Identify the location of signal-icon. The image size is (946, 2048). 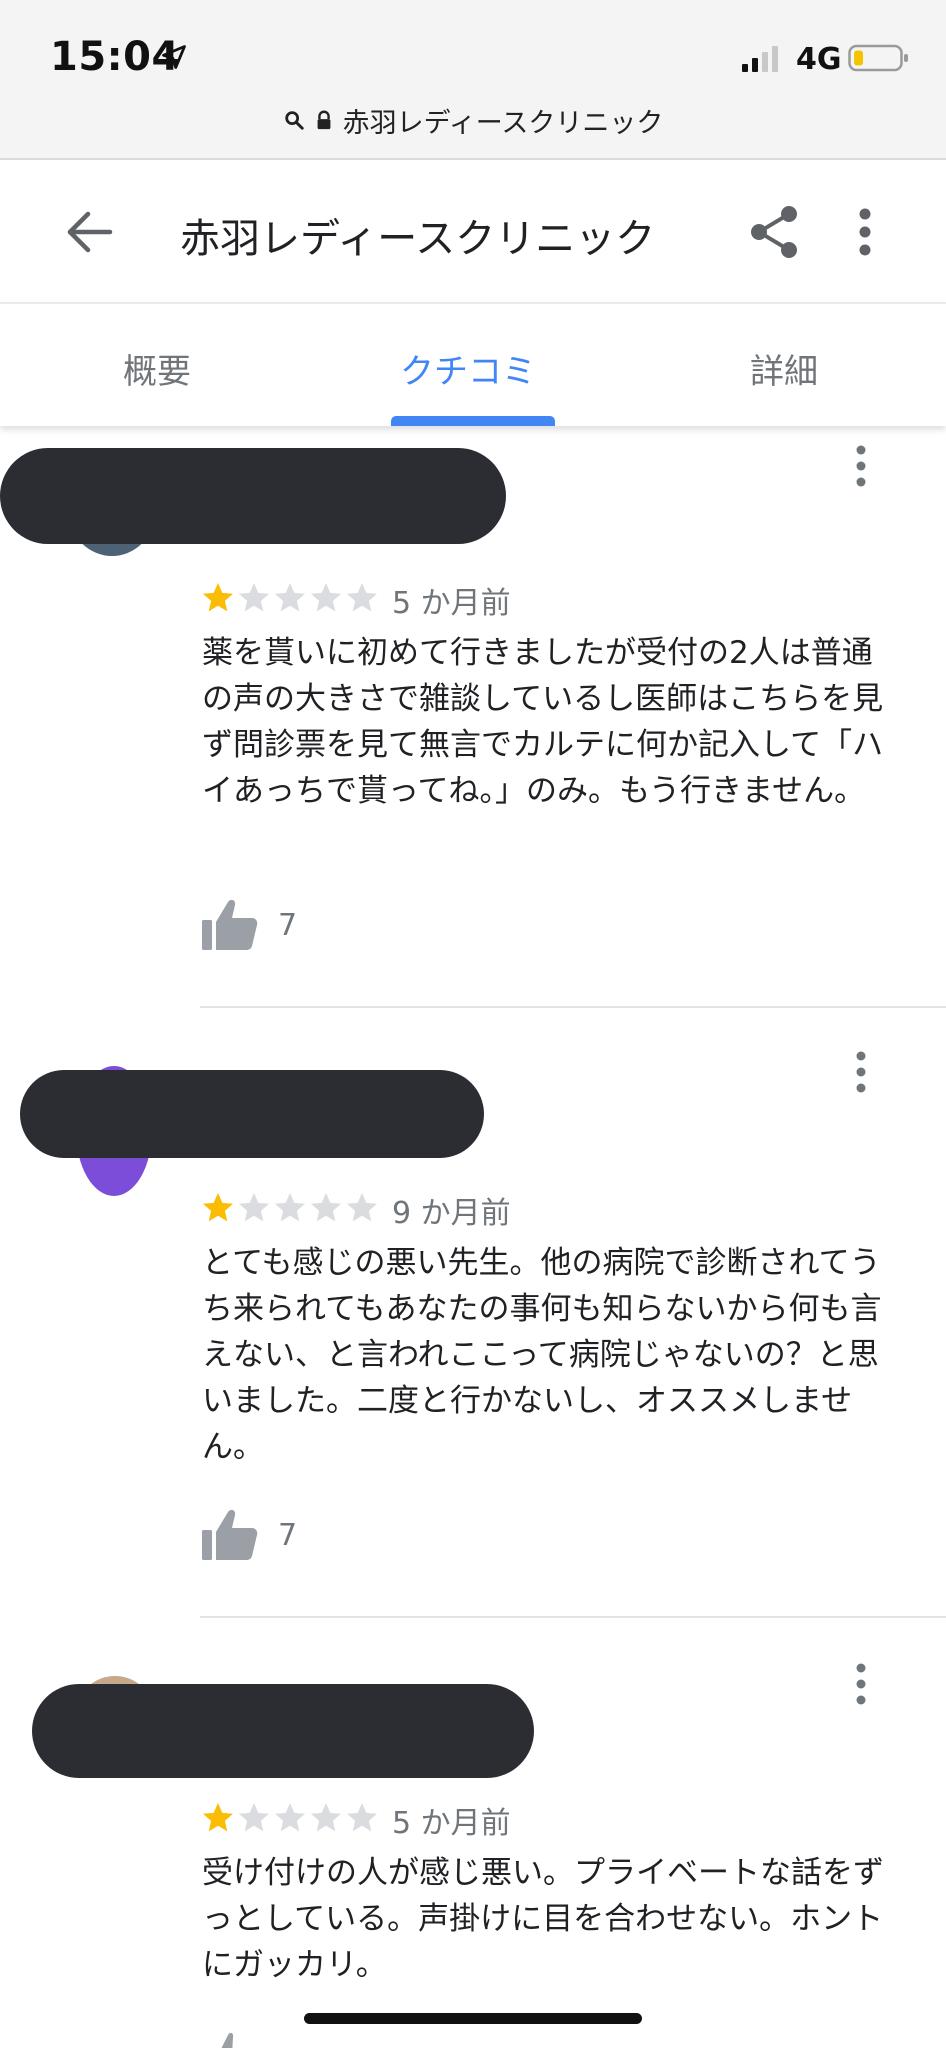
(760, 59).